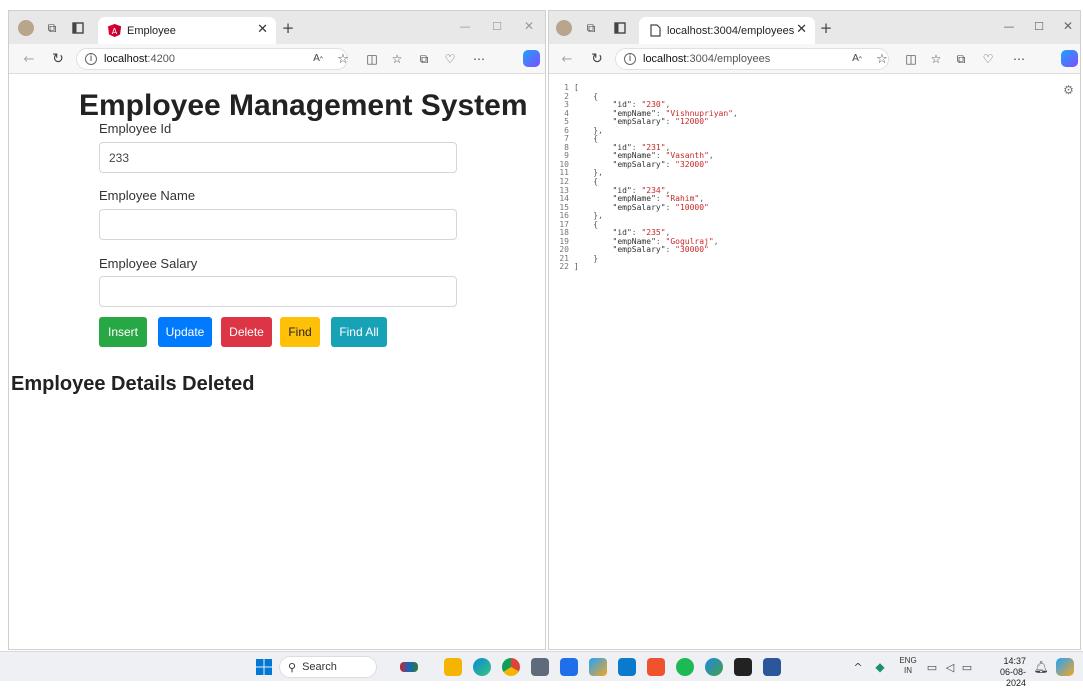 The width and height of the screenshot is (1083, 689). What do you see at coordinates (858, 667) in the screenshot?
I see `show-hidden-icons-icon: ^` at bounding box center [858, 667].